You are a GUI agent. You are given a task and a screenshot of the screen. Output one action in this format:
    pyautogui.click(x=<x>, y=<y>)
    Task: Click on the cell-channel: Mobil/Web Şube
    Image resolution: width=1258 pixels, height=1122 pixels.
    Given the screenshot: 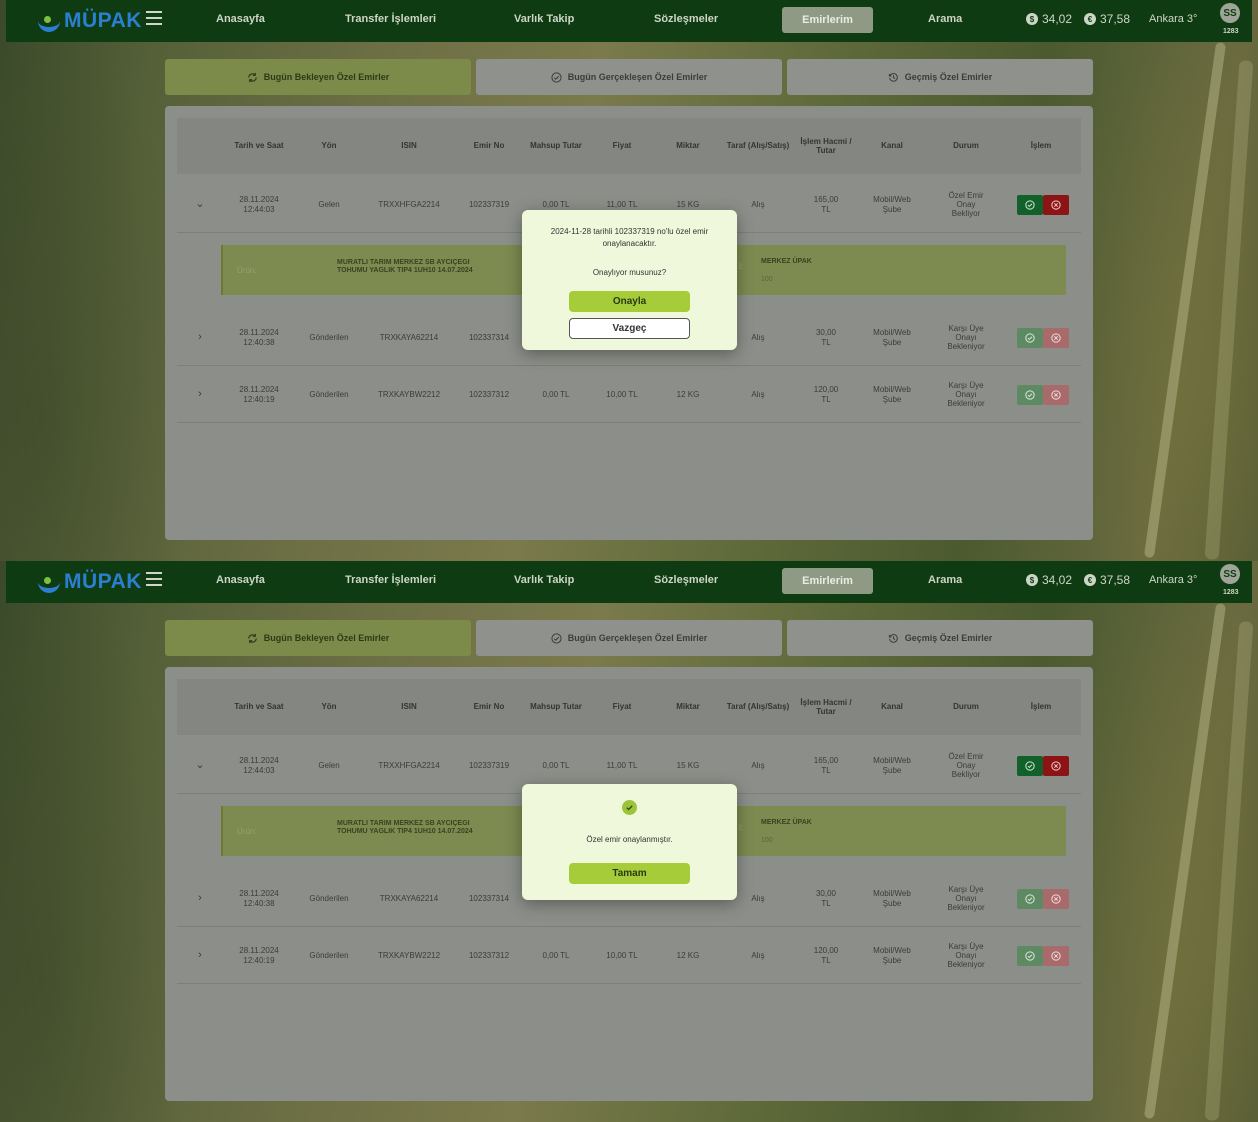 What is the action you would take?
    pyautogui.click(x=892, y=955)
    